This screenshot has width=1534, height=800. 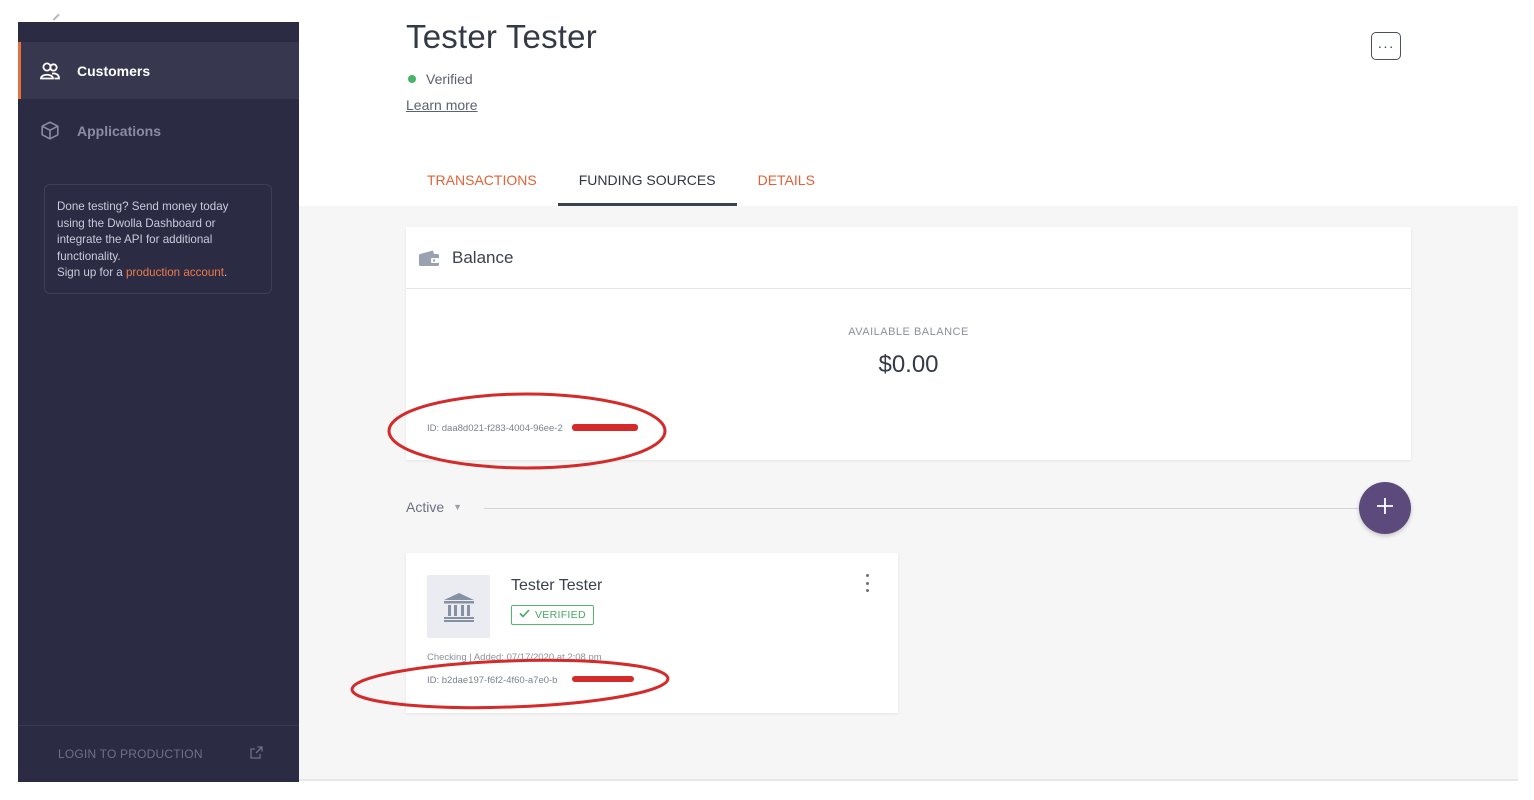 I want to click on available-balance-amount: $0.00, so click(x=908, y=364).